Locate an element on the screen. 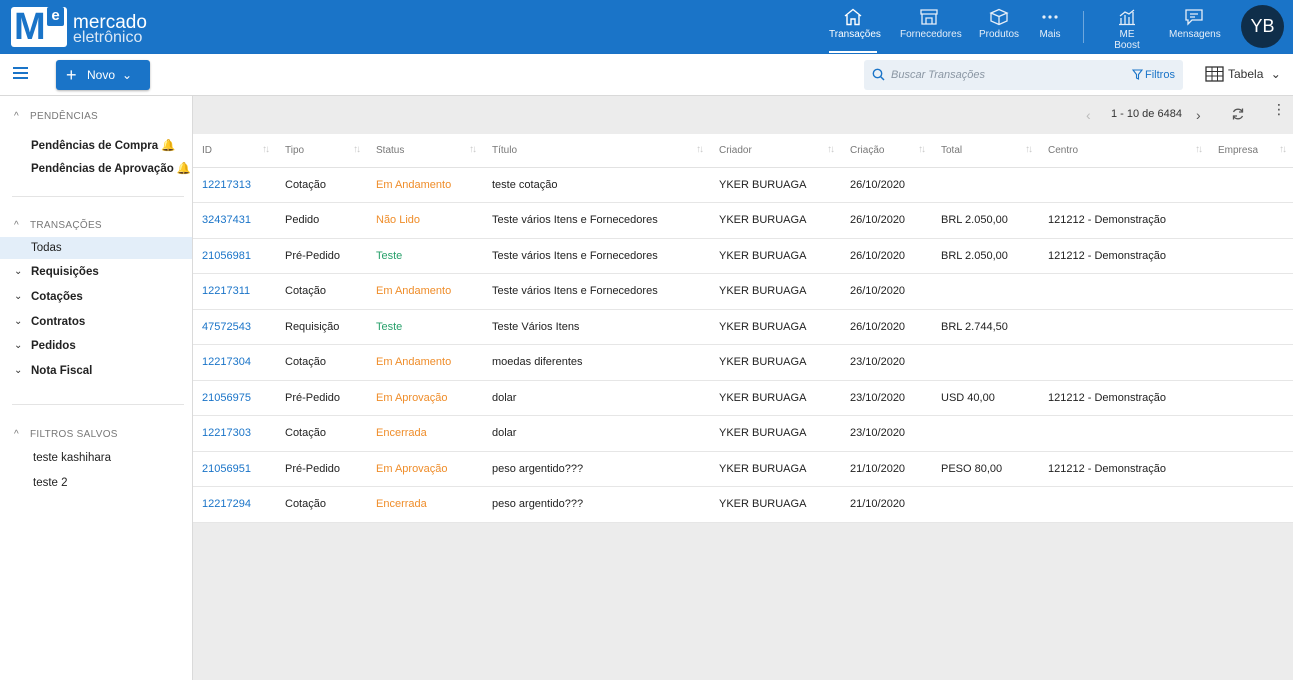 This screenshot has height=680, width=1293. filters-button: Filtros is located at coordinates (1153, 75).